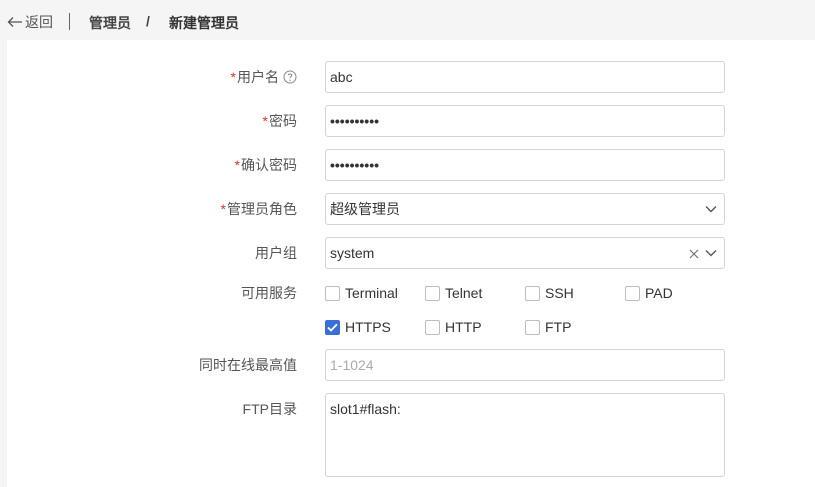  I want to click on service-http-checkbox: HTTP, so click(453, 327).